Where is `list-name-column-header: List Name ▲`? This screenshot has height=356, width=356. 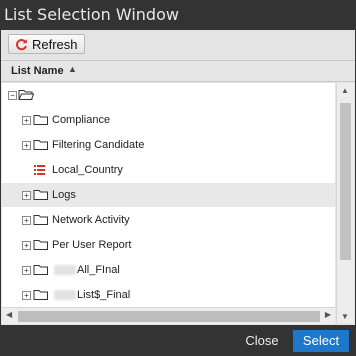 list-name-column-header: List Name ▲ is located at coordinates (178, 71).